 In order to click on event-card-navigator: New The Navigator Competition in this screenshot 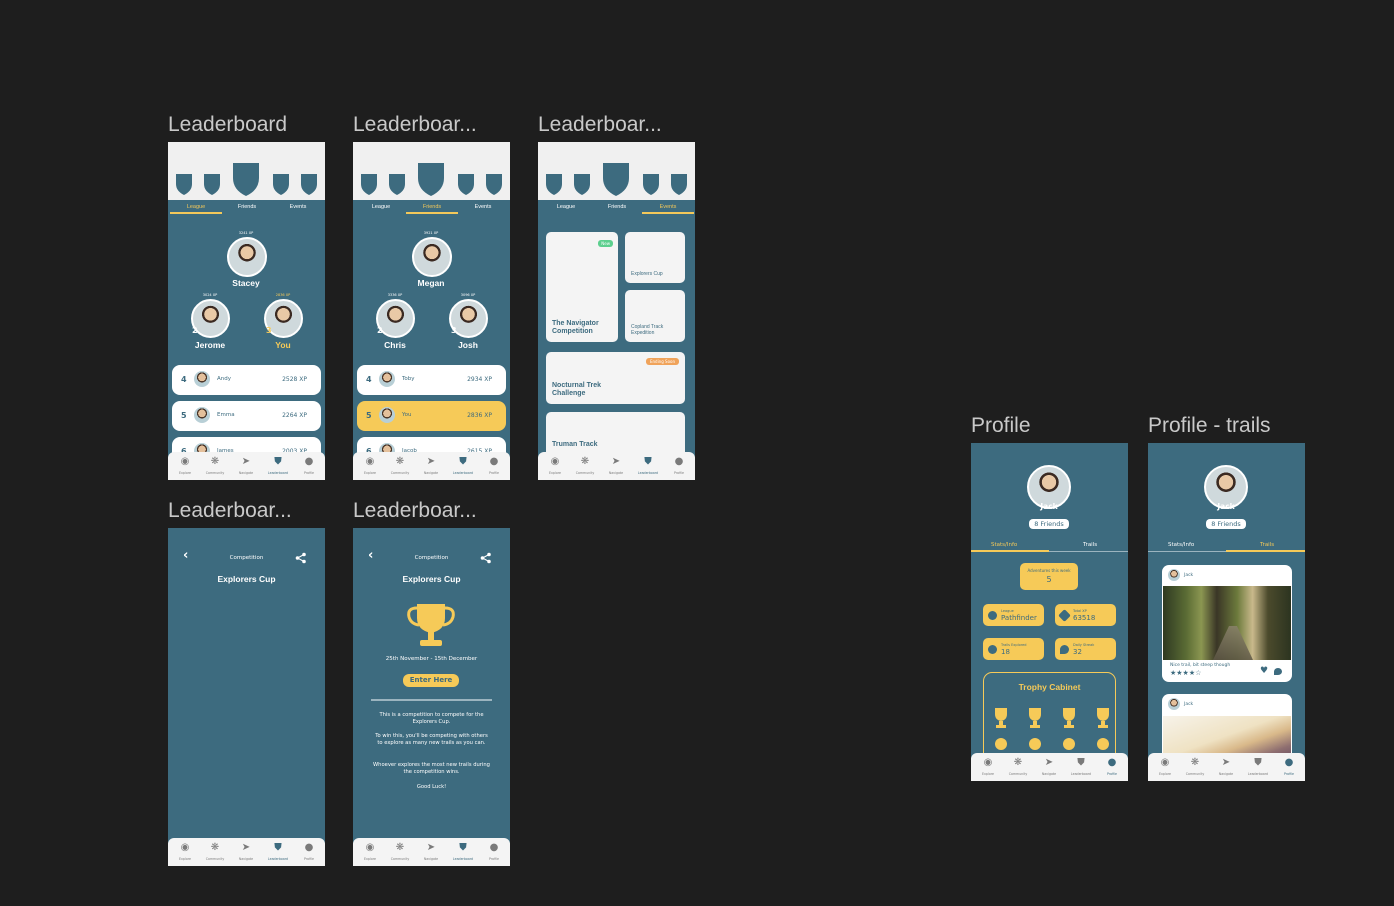, I will do `click(582, 287)`.